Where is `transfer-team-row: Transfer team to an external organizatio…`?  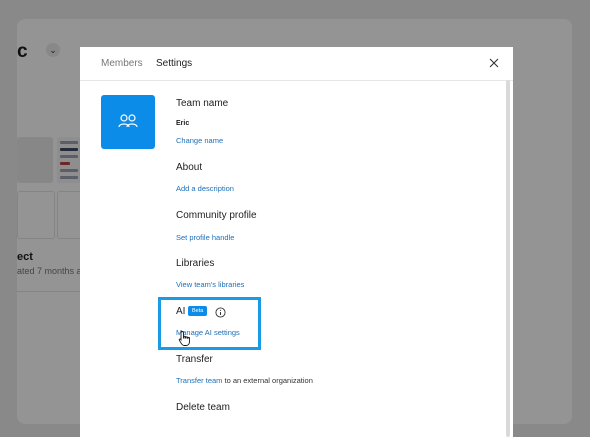
transfer-team-row: Transfer team to an external organizatio… is located at coordinates (244, 380).